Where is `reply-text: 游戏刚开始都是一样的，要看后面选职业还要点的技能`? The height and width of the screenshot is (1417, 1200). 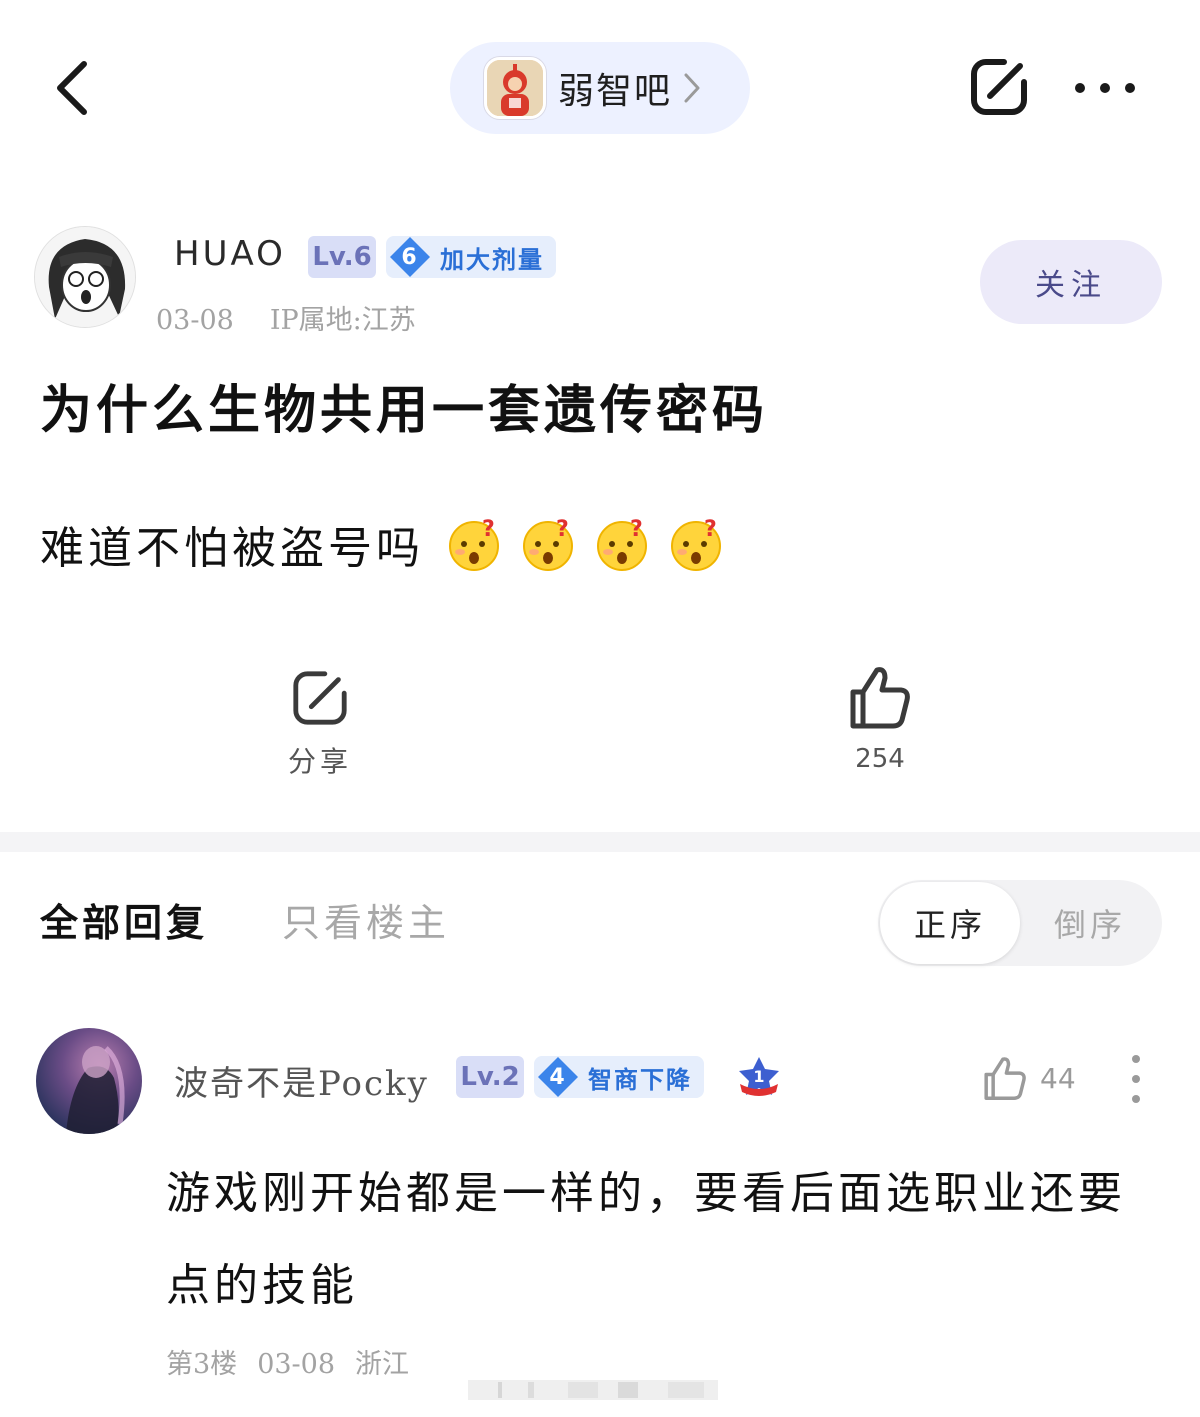 reply-text: 游戏刚开始都是一样的，要看后面选职业还要点的技能 is located at coordinates (646, 1239).